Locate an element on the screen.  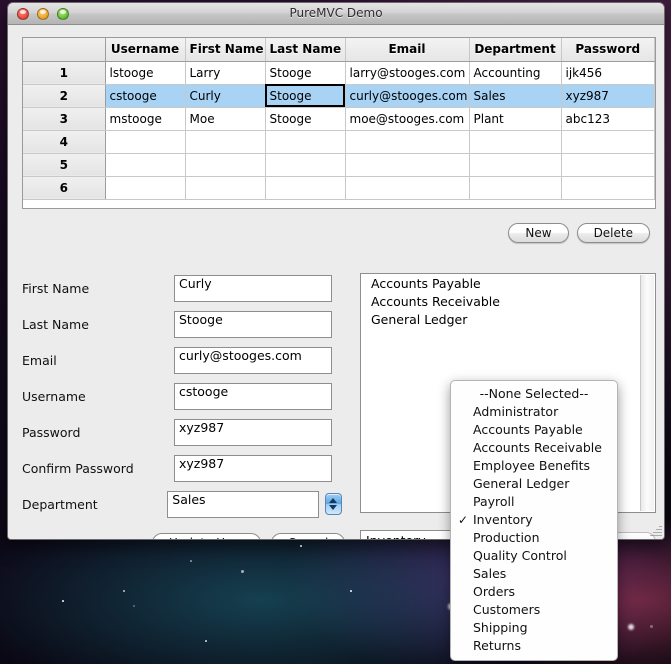
last-name-field: Stooge is located at coordinates (253, 324).